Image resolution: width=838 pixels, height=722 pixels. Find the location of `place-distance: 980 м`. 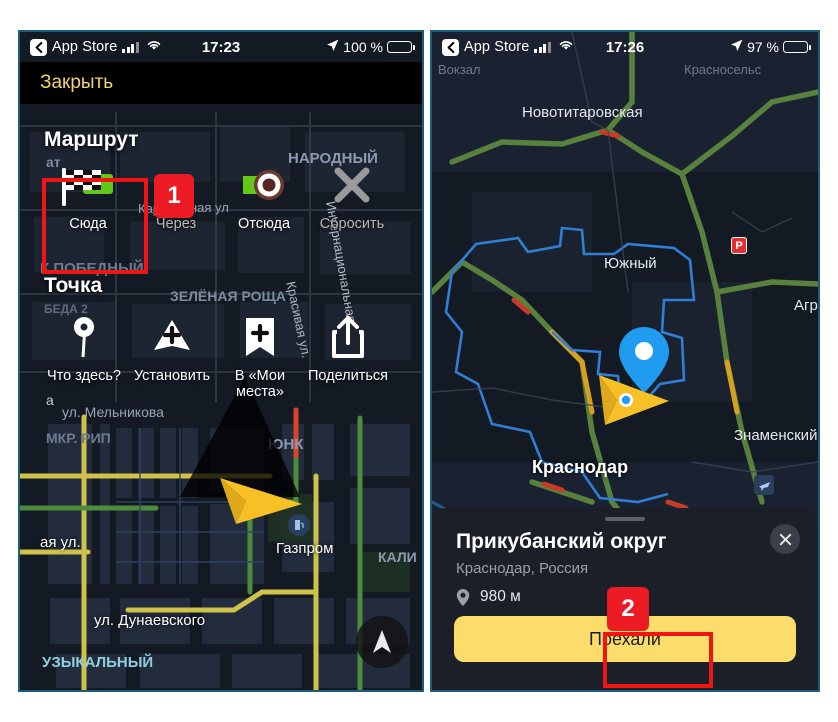

place-distance: 980 м is located at coordinates (488, 597).